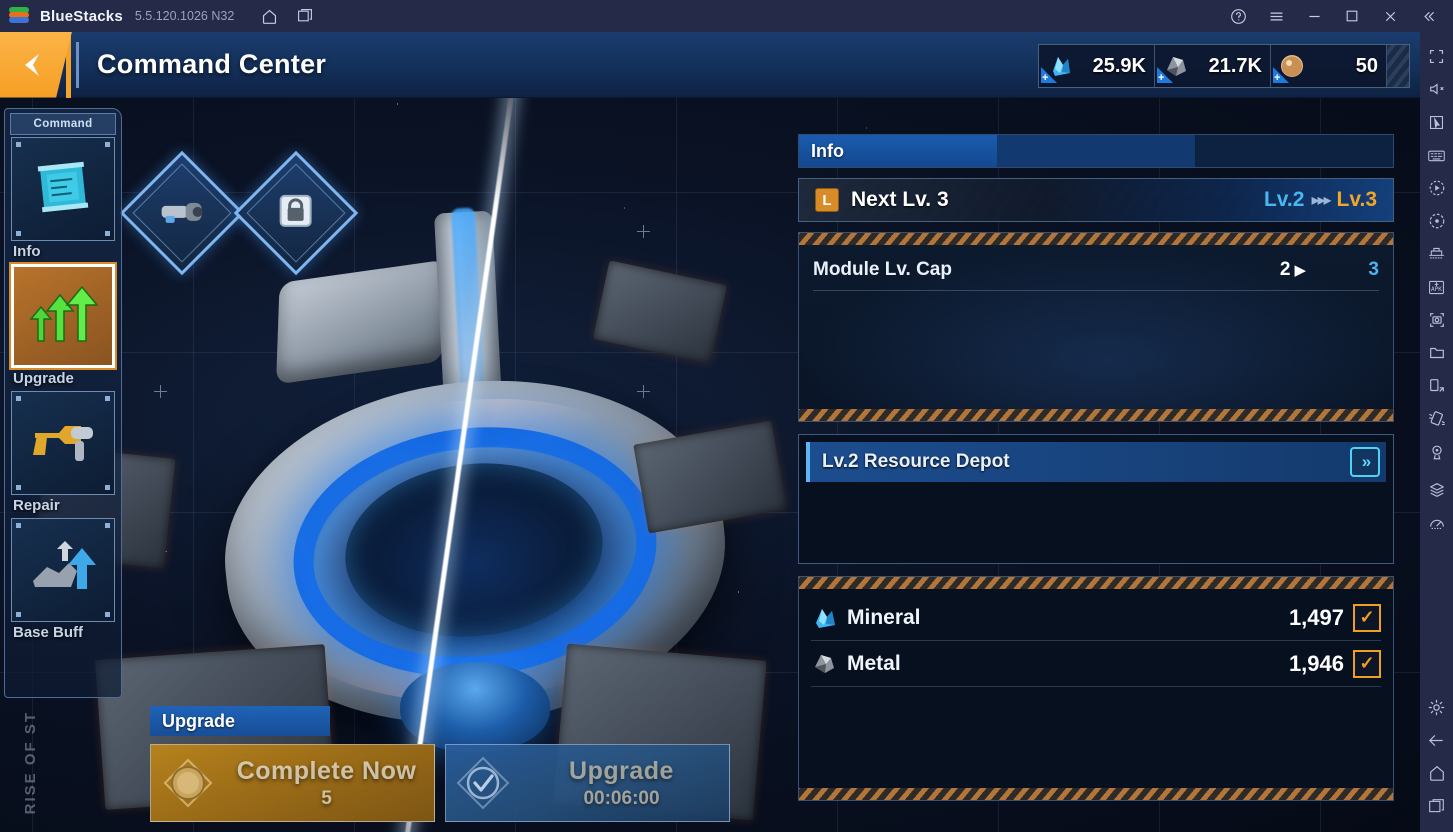 Image resolution: width=1453 pixels, height=832 pixels. I want to click on multi-instance-manager-icon, so click(1436, 254).